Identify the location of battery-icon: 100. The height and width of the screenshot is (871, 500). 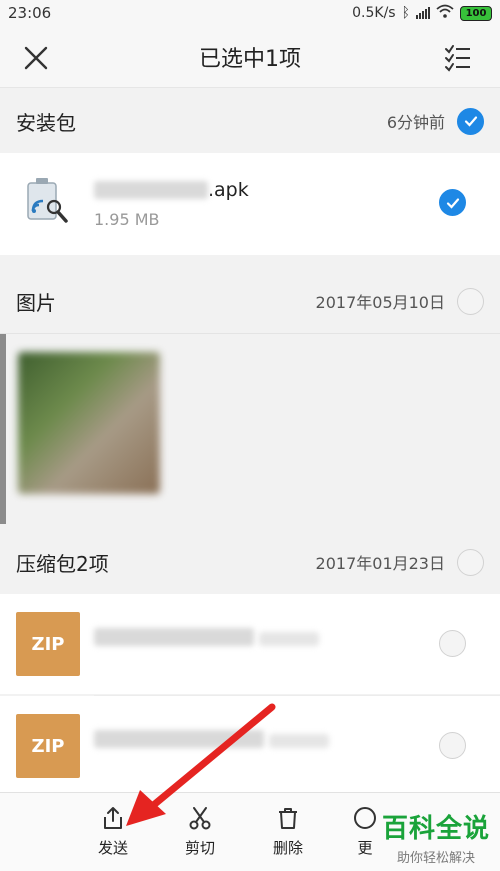
(476, 13).